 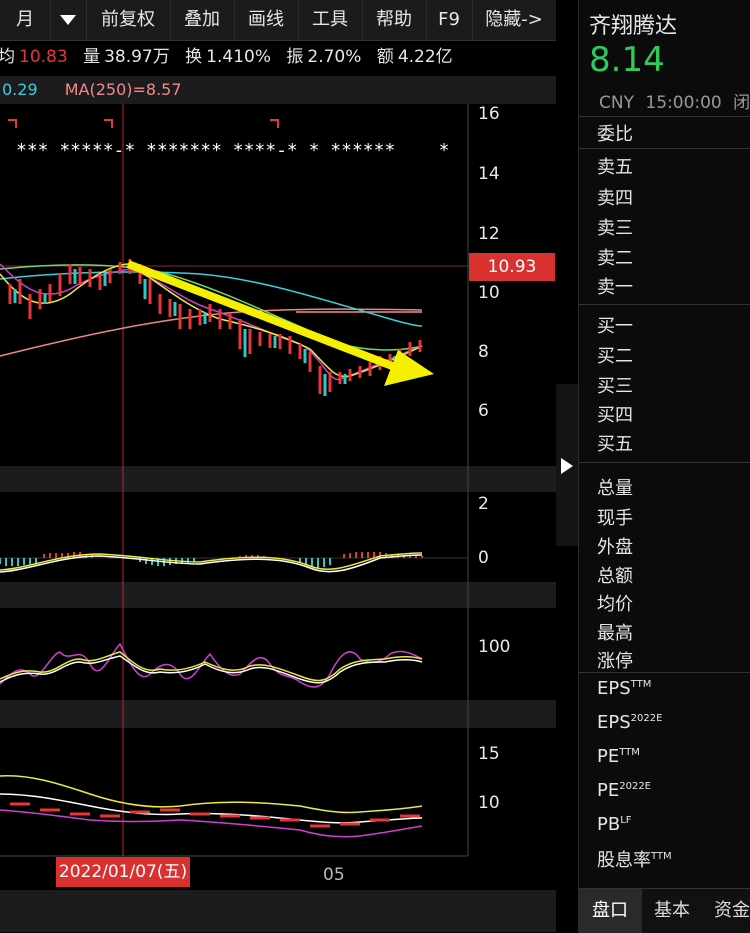 I want to click on pb-lf-label: PBLF, so click(x=614, y=824).